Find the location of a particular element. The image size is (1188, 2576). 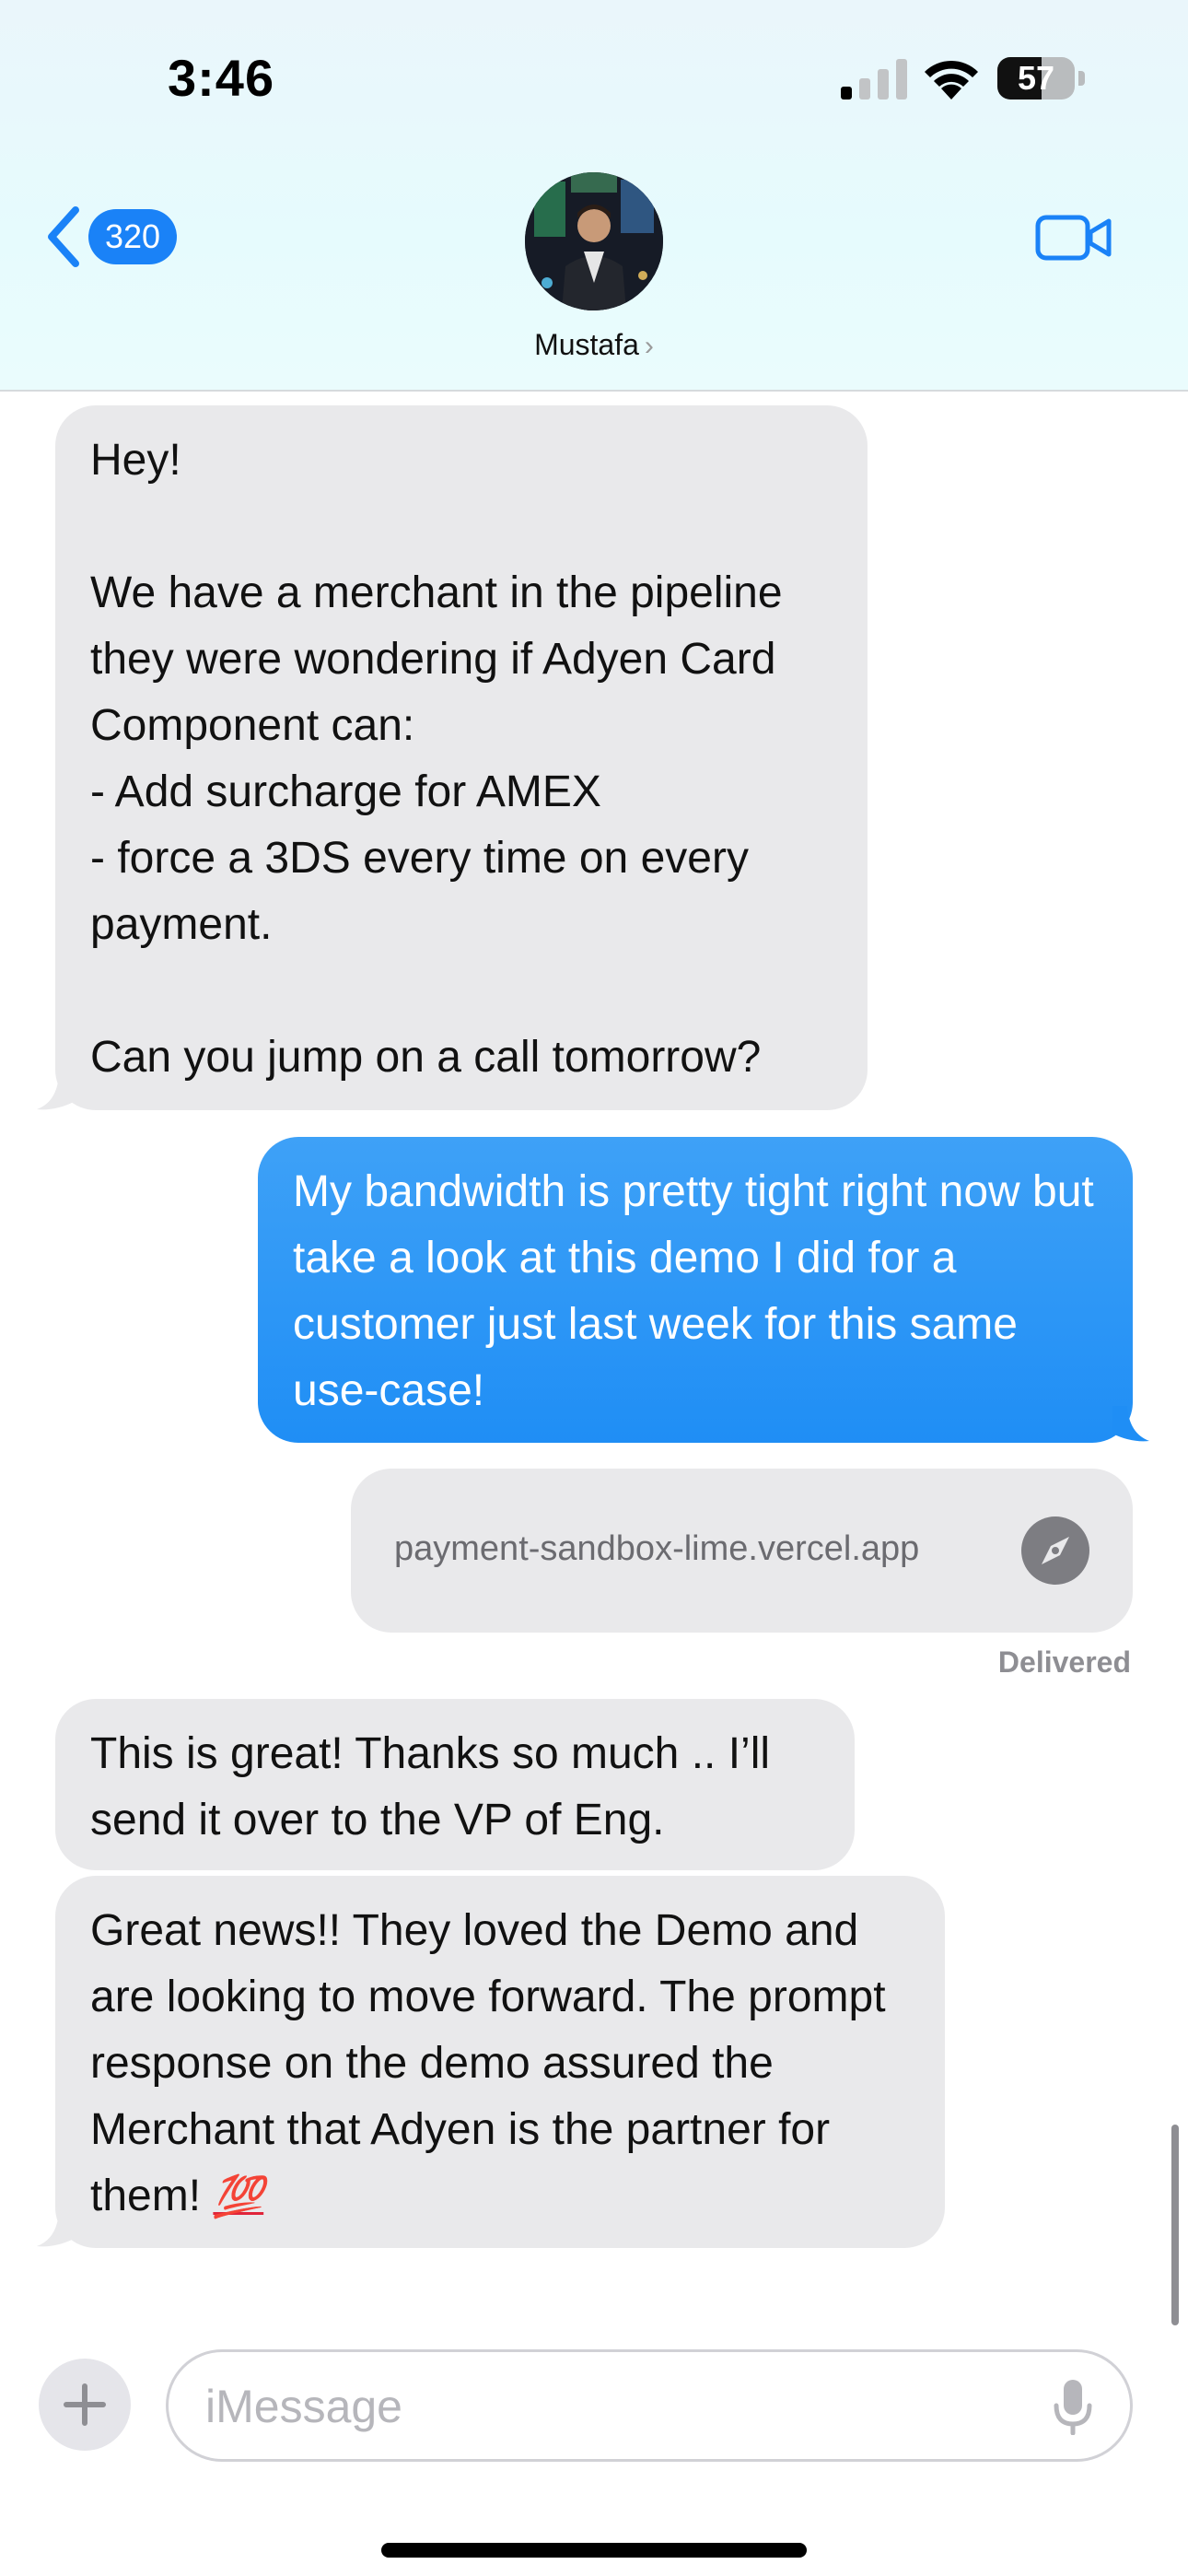

contact-avatar is located at coordinates (594, 241).